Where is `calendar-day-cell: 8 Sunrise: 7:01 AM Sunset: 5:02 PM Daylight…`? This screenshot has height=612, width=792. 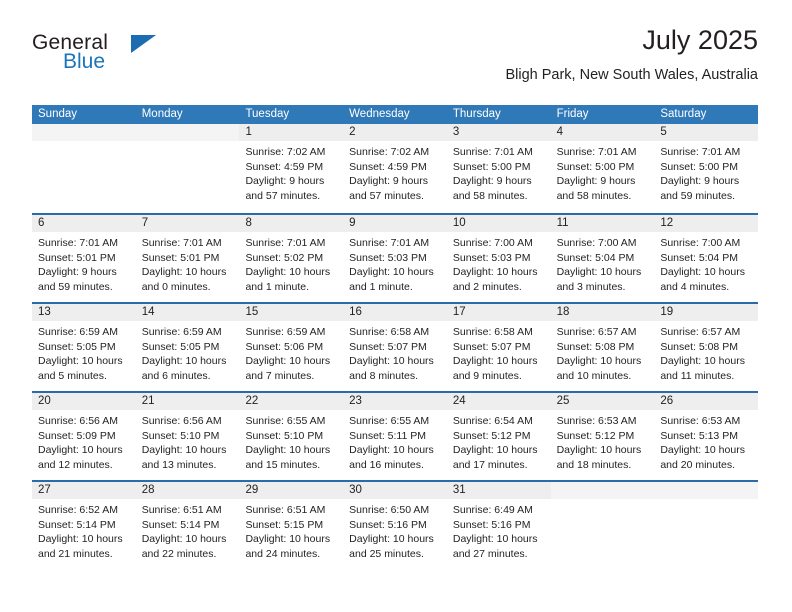
calendar-day-cell: 8 Sunrise: 7:01 AM Sunset: 5:02 PM Daylight… is located at coordinates (291, 258).